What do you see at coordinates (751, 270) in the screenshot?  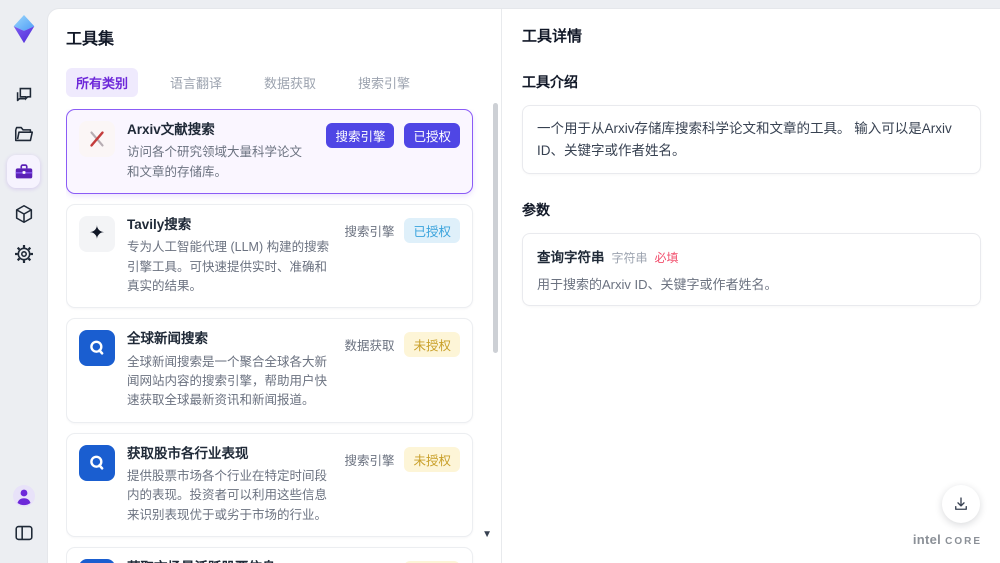 I see `param-box: 查询字符串 字符串 必填 用于搜索的Arxiv ID、关键字或作者姓名。` at bounding box center [751, 270].